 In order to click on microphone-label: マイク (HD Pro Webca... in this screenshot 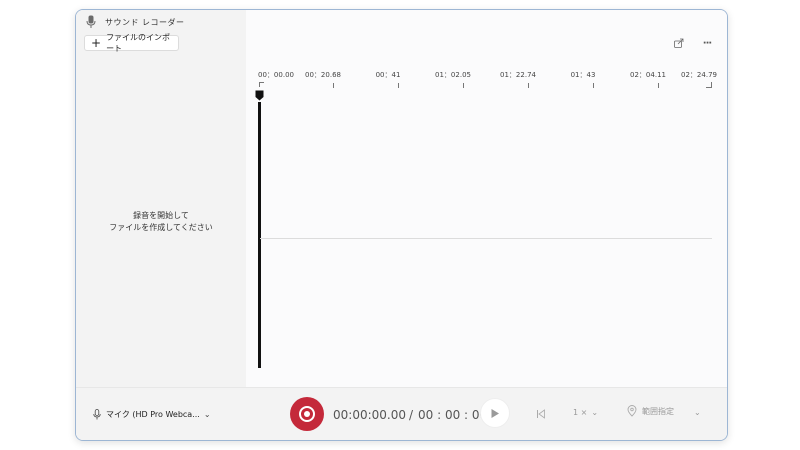, I will do `click(153, 414)`.